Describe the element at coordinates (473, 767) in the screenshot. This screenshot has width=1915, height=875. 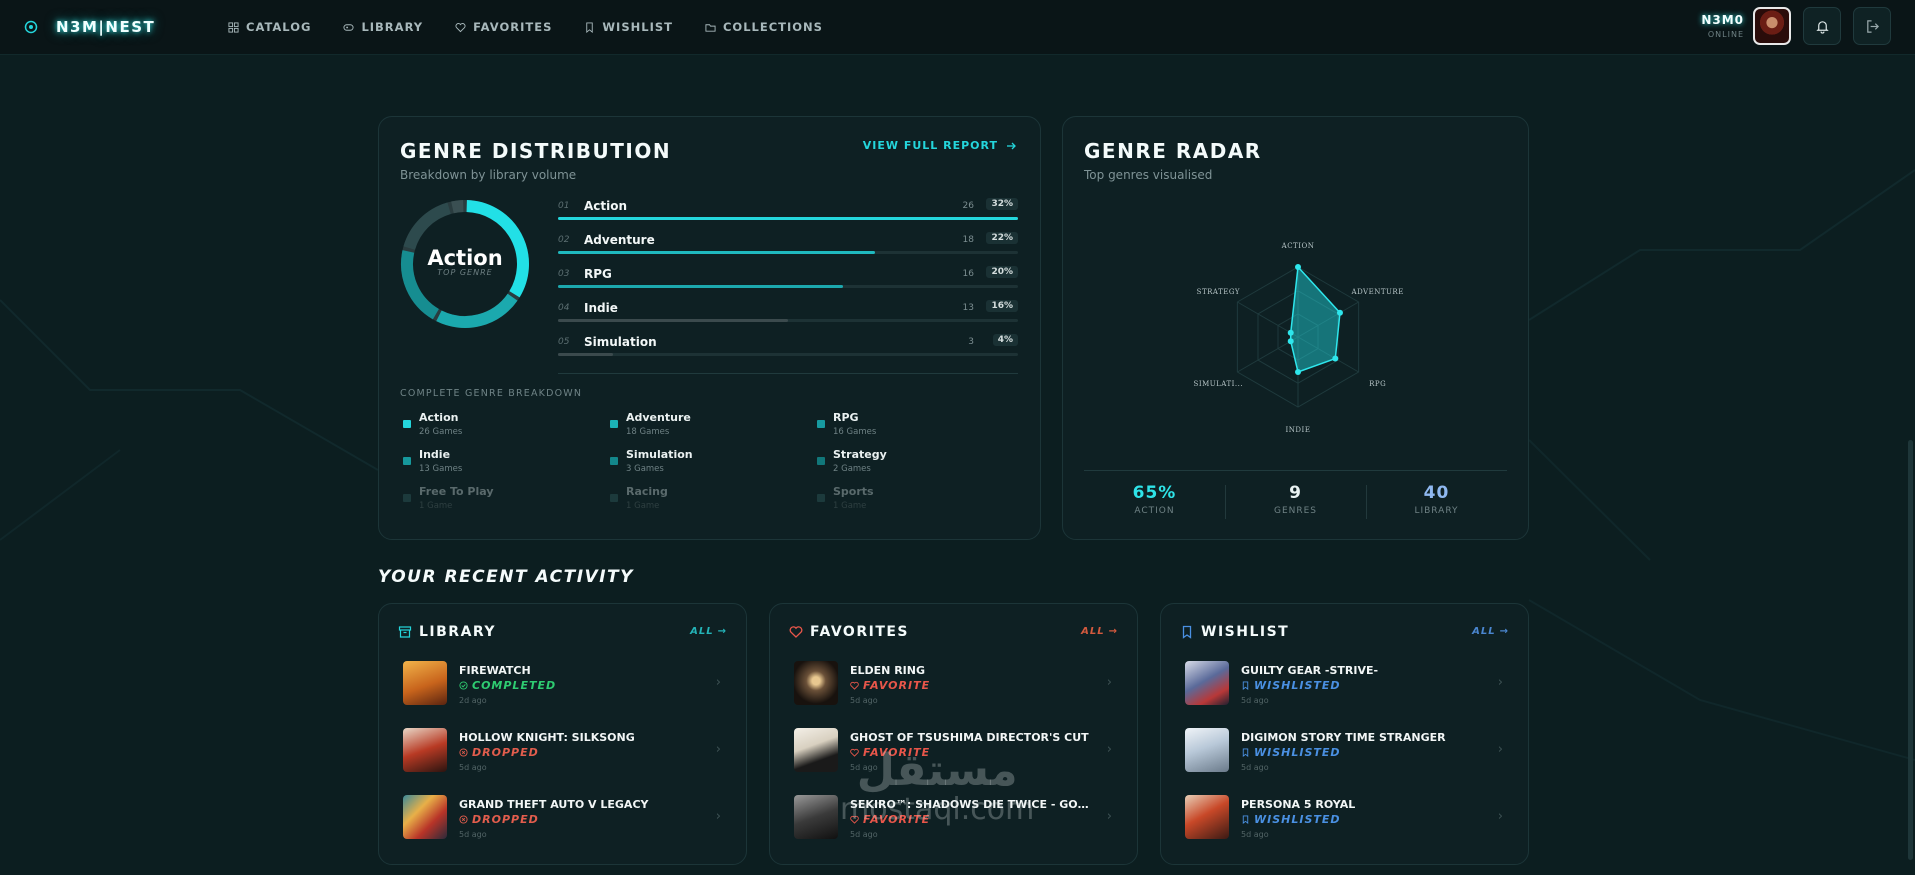
I see `activity-time: 5d ago` at that location.